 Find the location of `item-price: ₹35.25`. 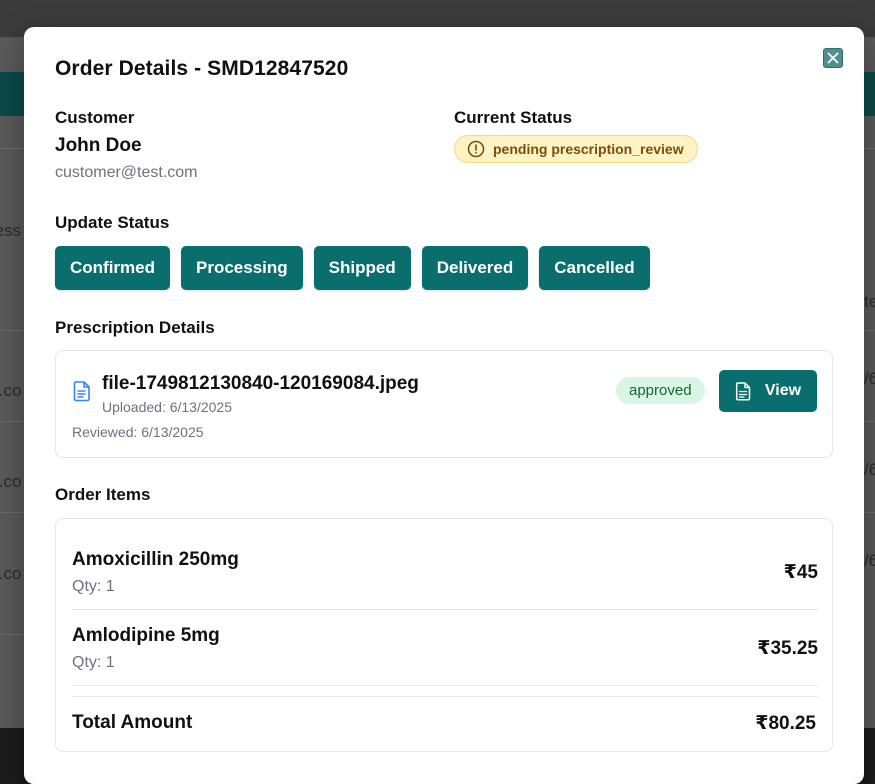

item-price: ₹35.25 is located at coordinates (787, 648).